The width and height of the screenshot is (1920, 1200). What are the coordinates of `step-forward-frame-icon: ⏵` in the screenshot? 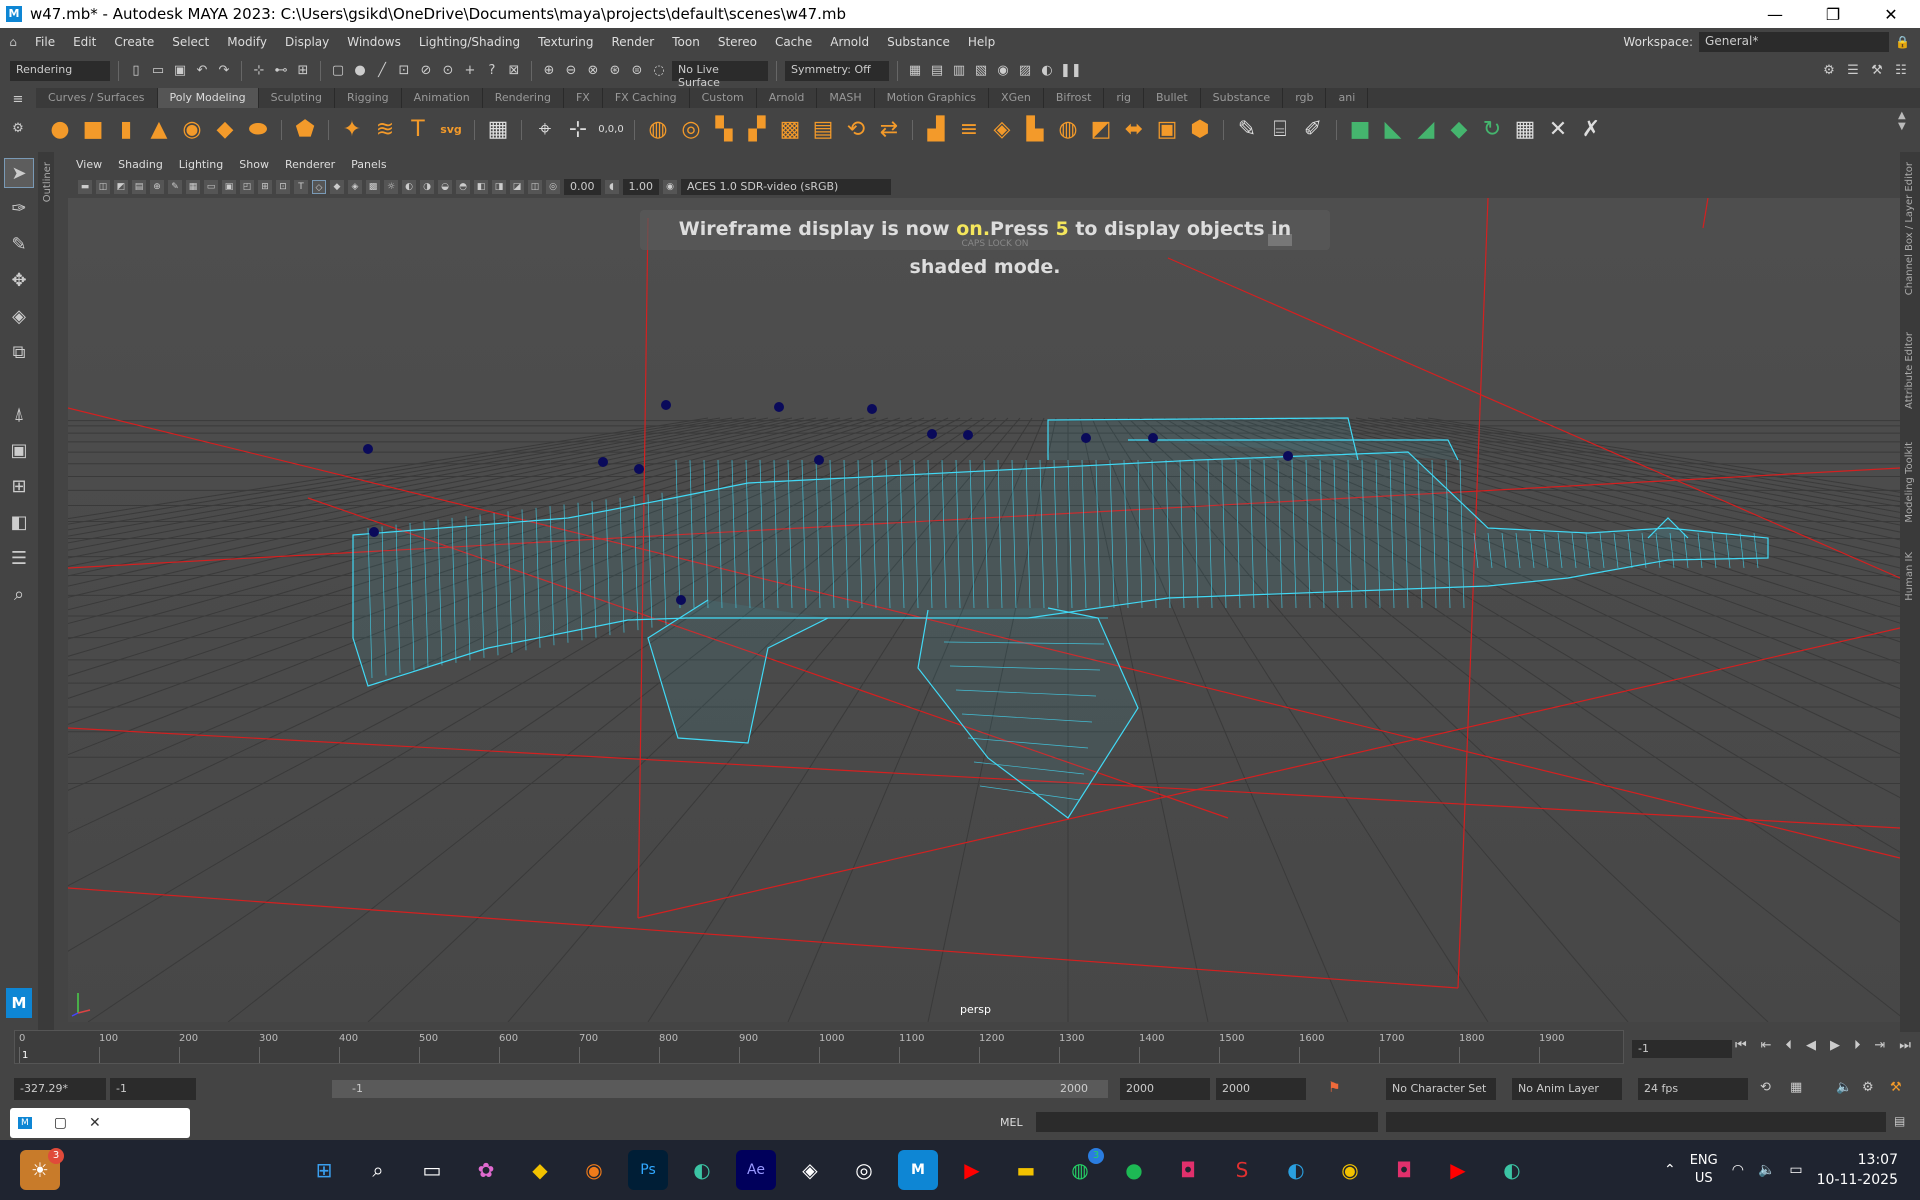 It's located at (1857, 1049).